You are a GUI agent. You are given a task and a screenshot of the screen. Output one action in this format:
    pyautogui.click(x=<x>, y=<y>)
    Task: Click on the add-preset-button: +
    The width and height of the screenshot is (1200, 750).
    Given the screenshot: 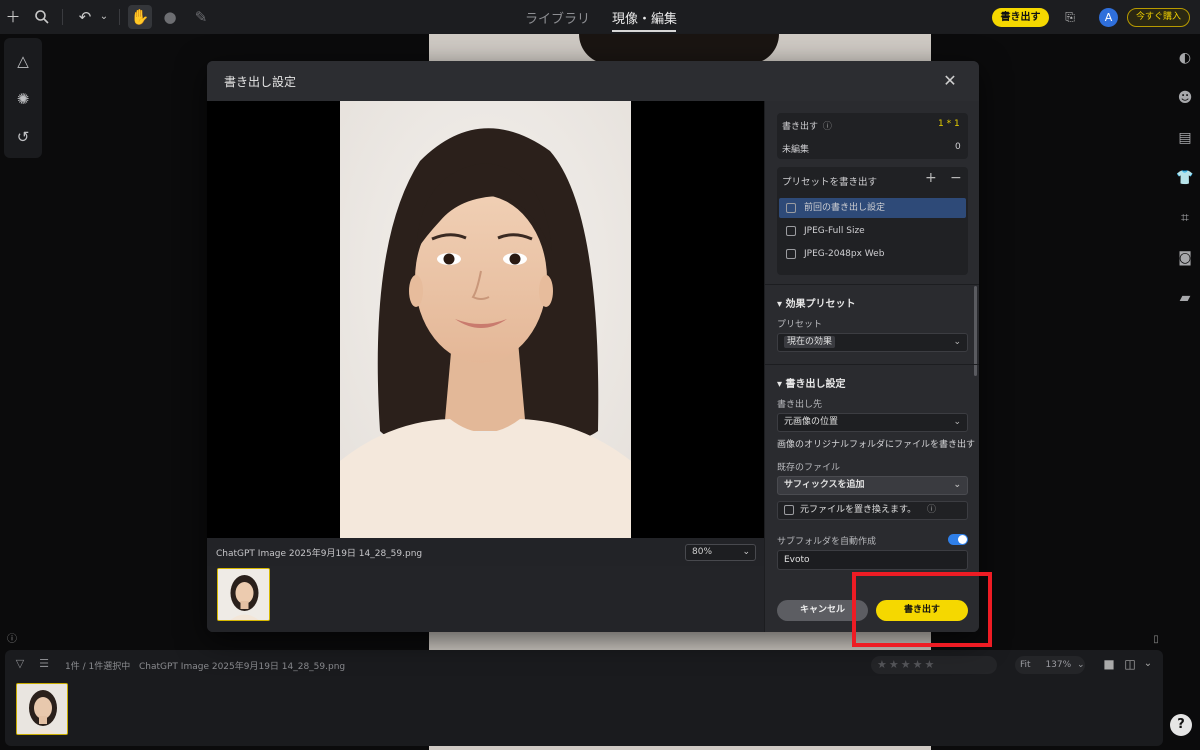 What is the action you would take?
    pyautogui.click(x=931, y=178)
    